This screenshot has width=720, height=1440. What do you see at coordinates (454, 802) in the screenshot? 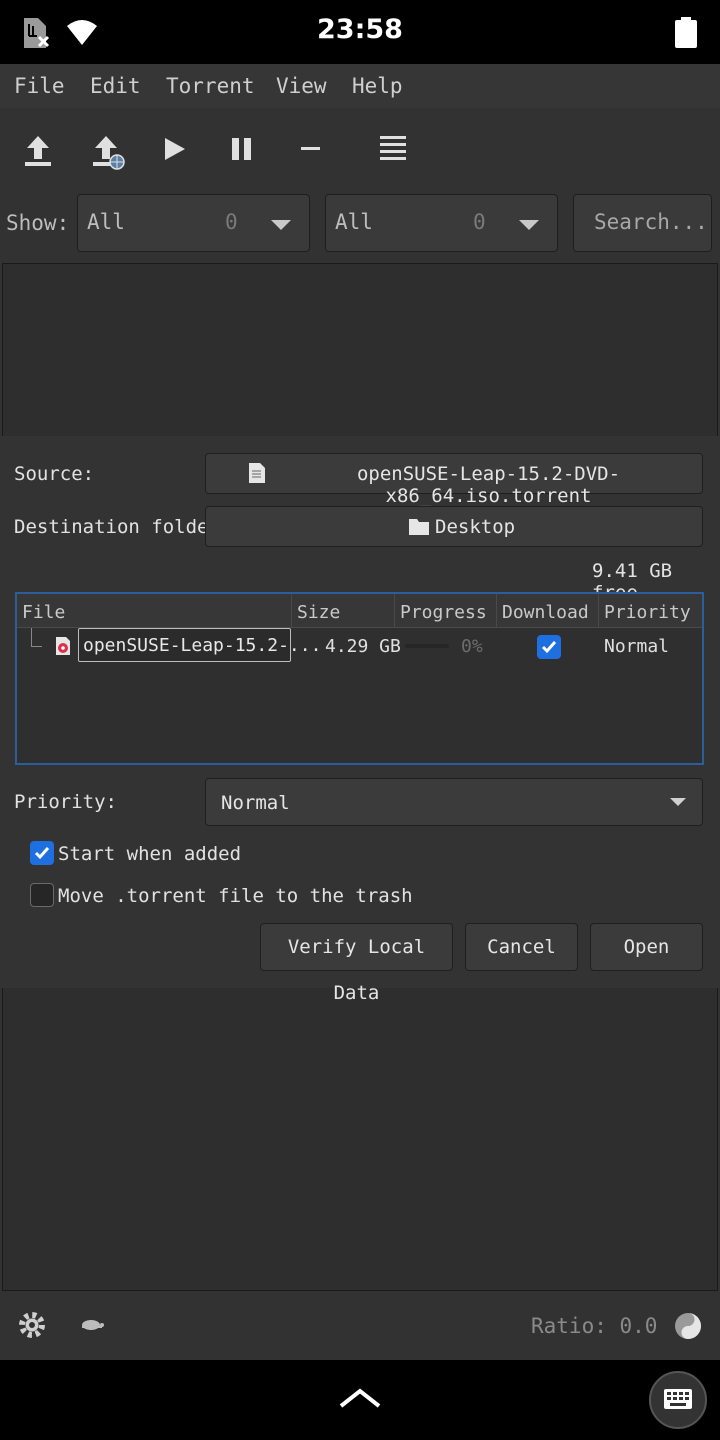
I see `priority-select: Normal` at bounding box center [454, 802].